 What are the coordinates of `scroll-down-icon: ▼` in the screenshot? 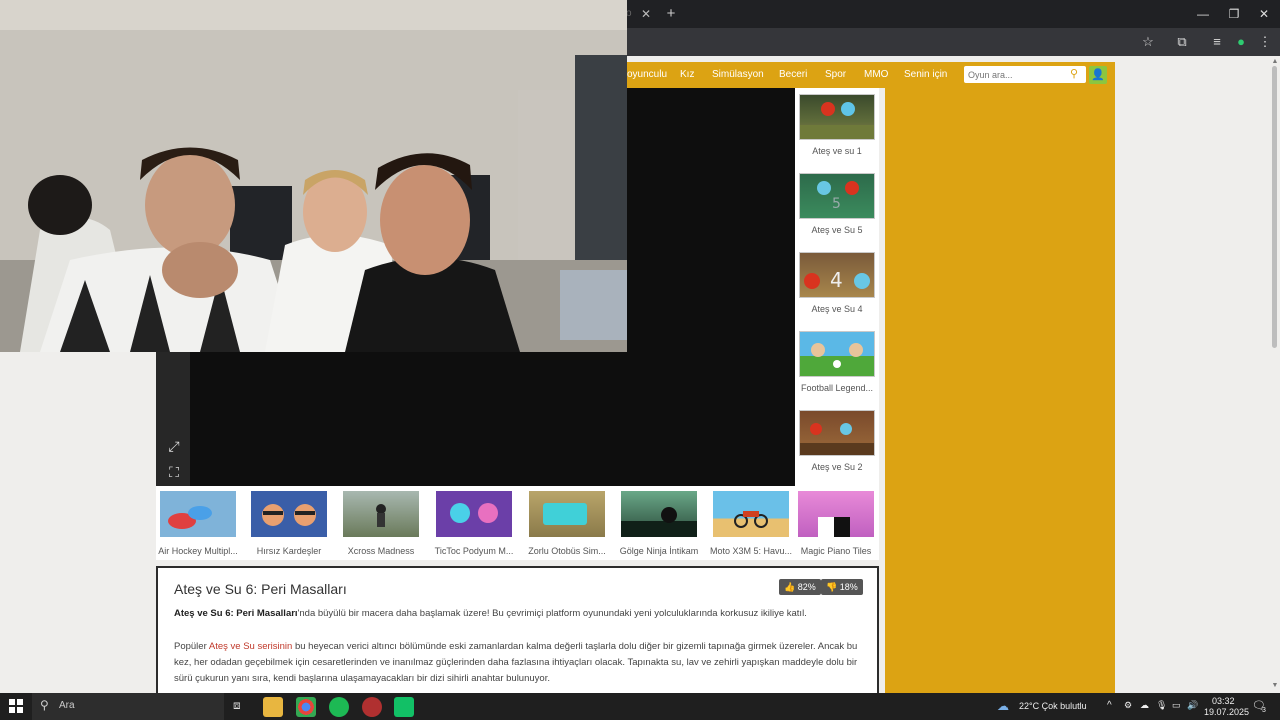 It's located at (1275, 686).